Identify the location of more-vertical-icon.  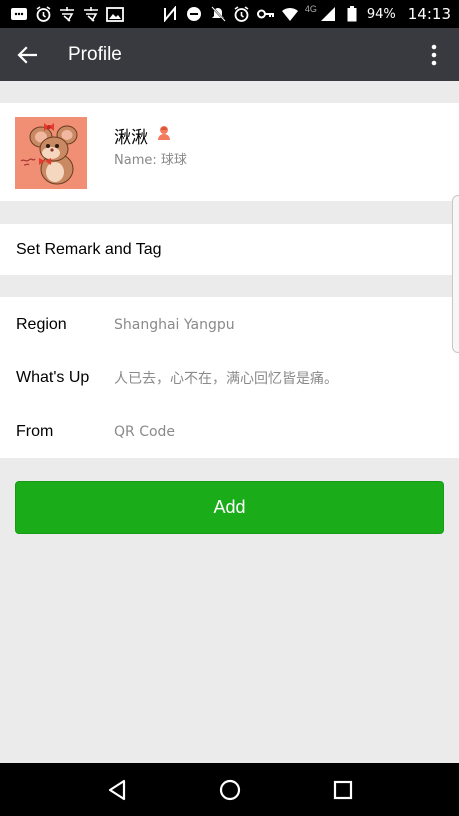
(434, 54).